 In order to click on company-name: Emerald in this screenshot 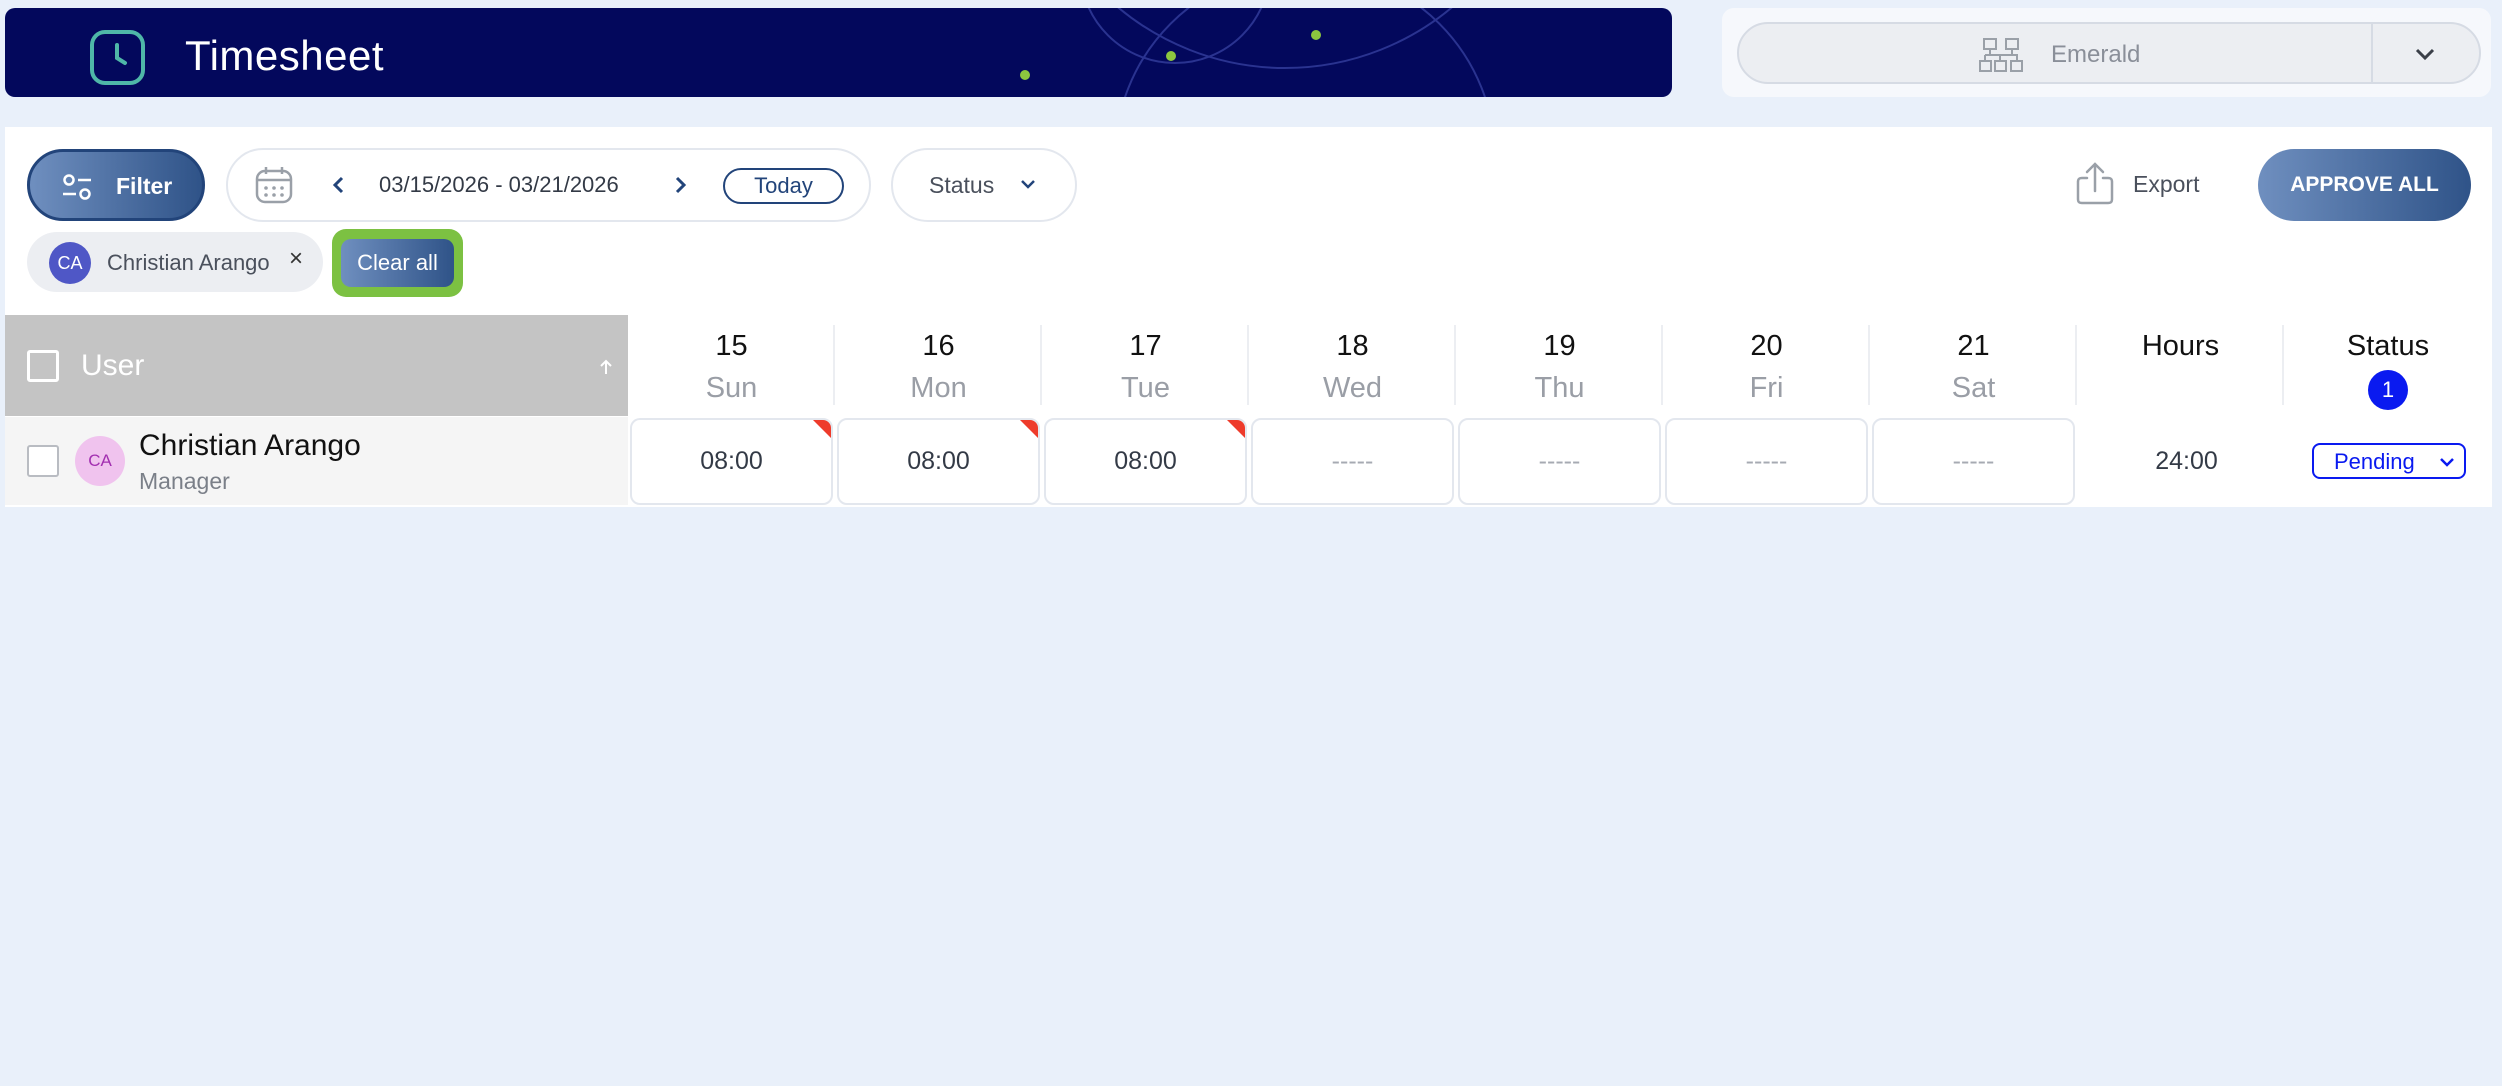, I will do `click(2096, 54)`.